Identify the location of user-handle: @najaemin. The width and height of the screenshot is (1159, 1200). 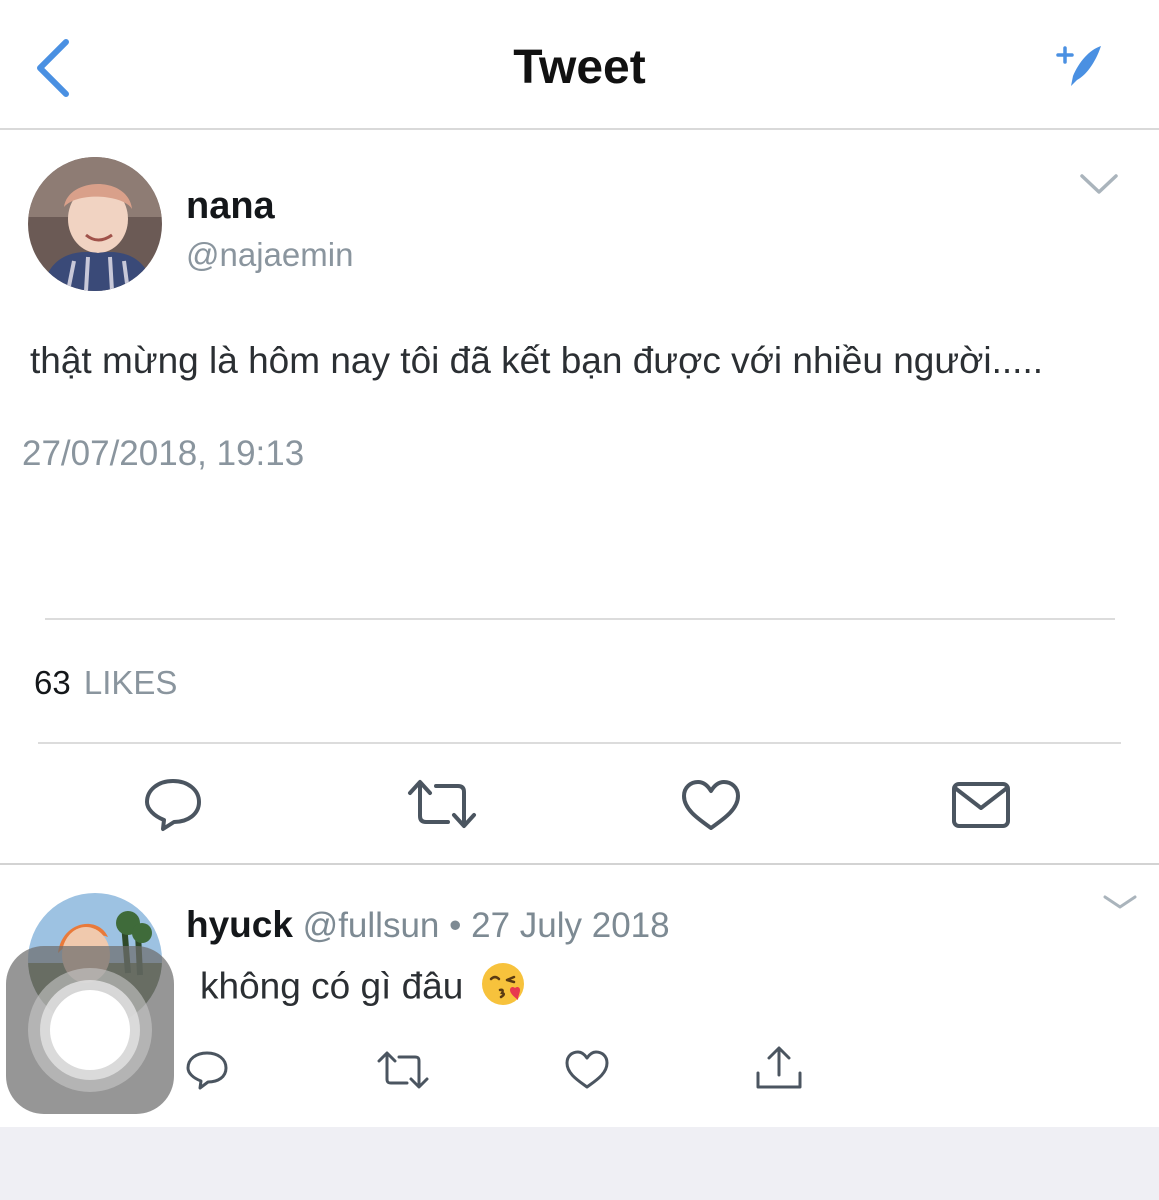
(269, 255).